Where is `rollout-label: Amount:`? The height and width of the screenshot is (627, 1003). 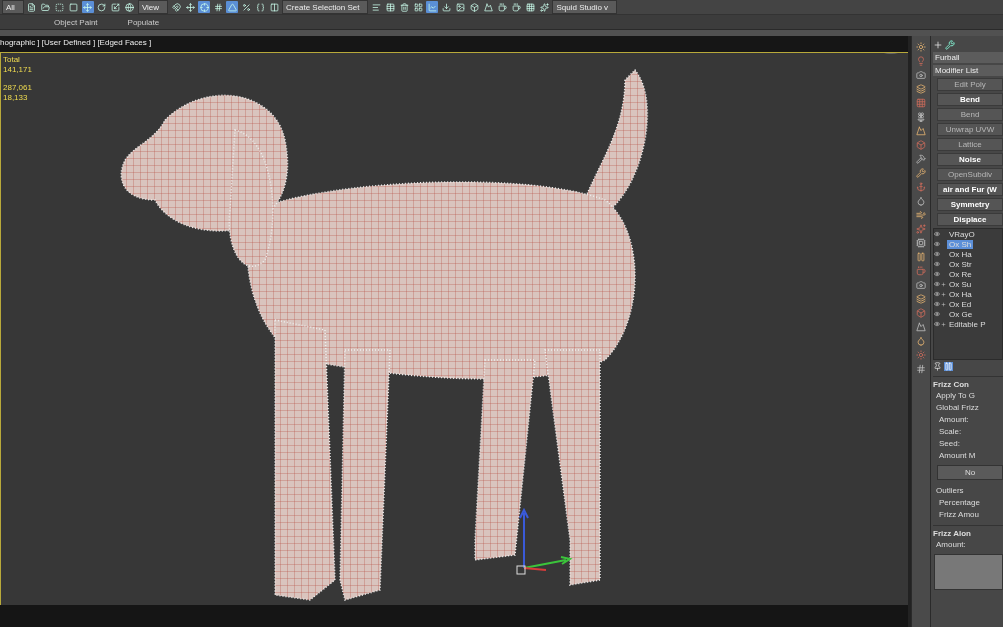 rollout-label: Amount: is located at coordinates (951, 545).